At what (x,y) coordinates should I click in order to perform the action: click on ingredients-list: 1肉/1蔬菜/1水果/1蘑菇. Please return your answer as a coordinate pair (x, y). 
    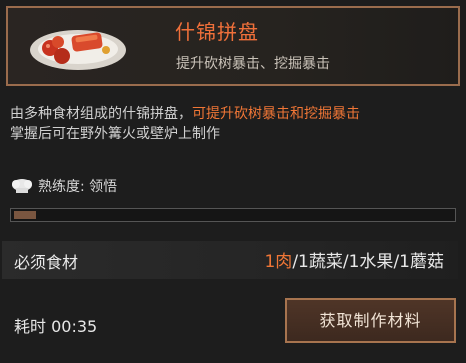
    Looking at the image, I should click on (354, 259).